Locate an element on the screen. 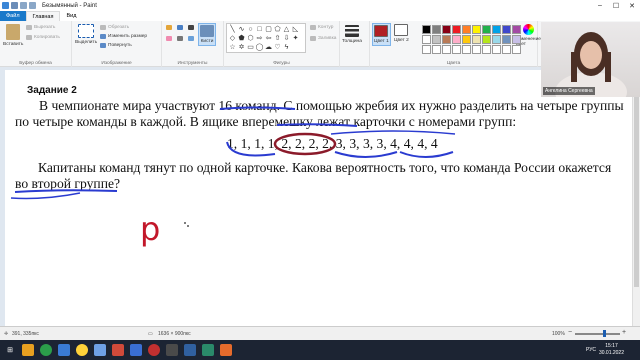  outline-button: Контур is located at coordinates (321, 27).